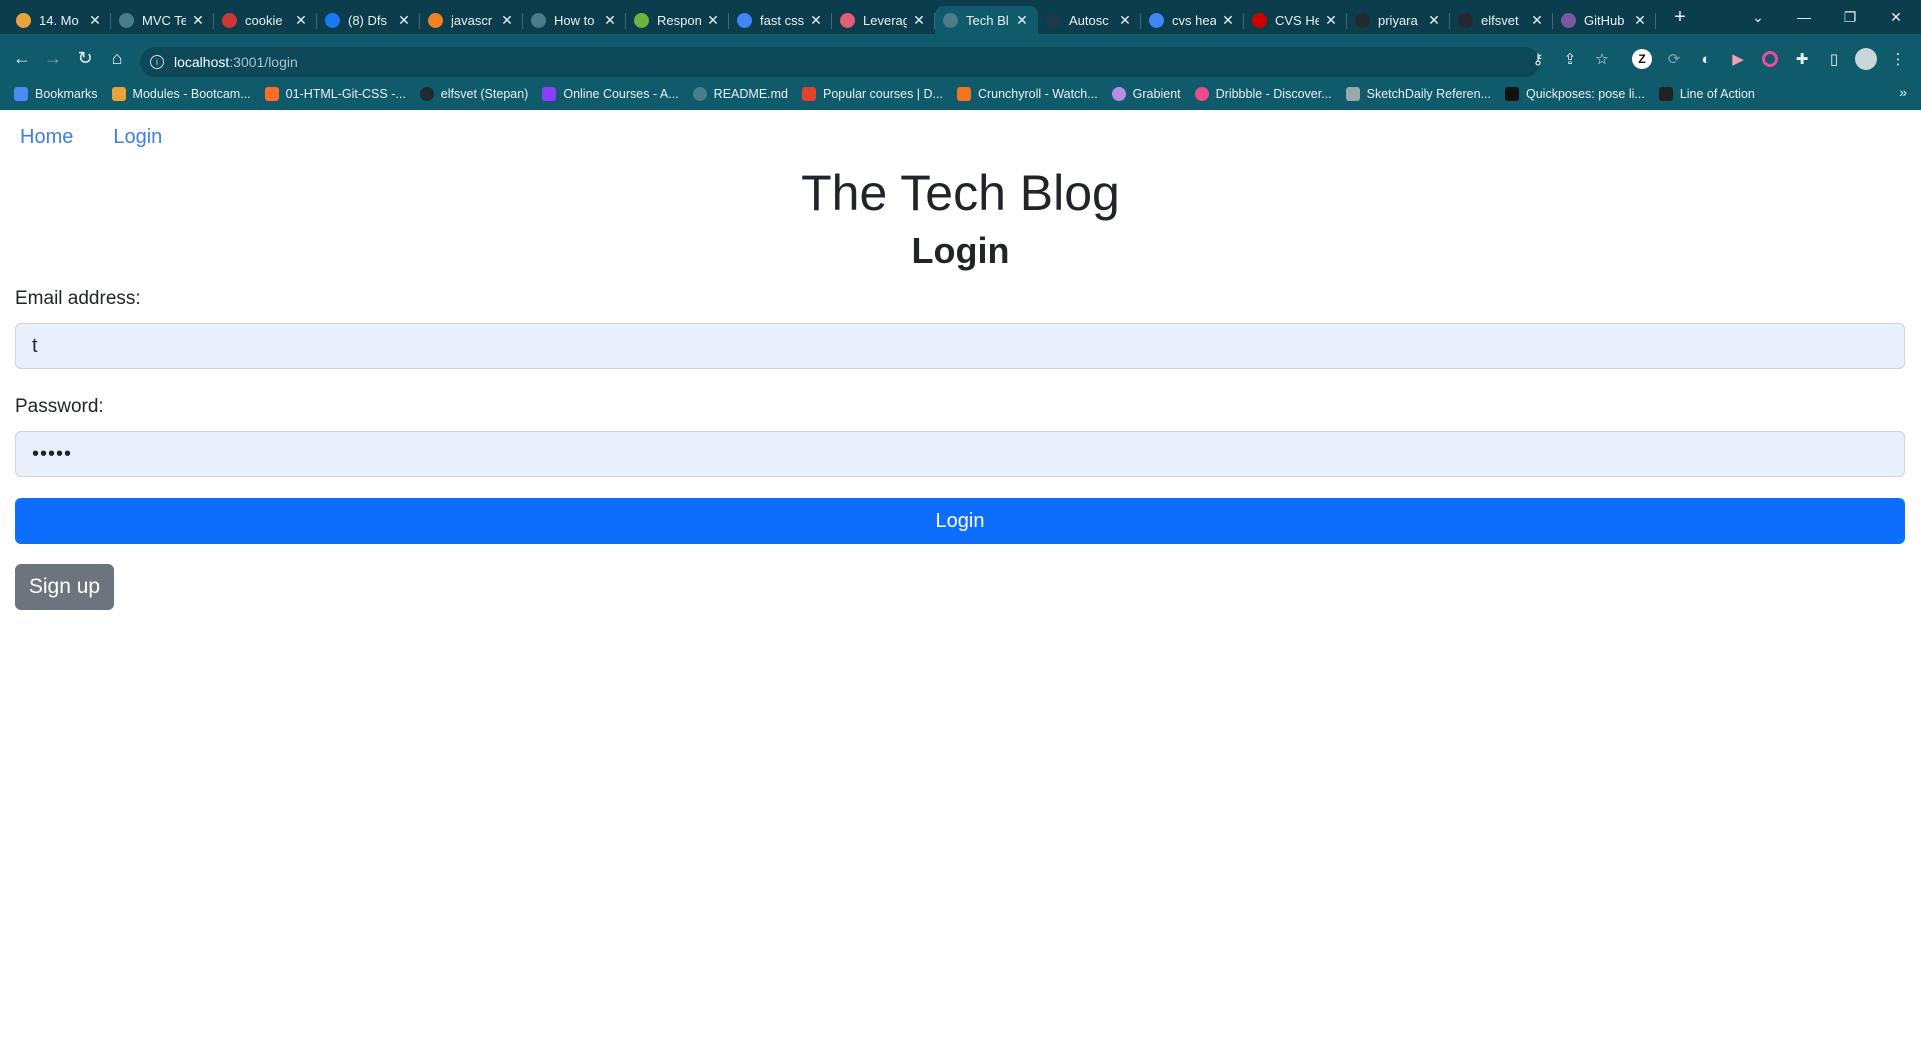  Describe the element at coordinates (1570, 59) in the screenshot. I see `share-icon: ⇪` at that location.